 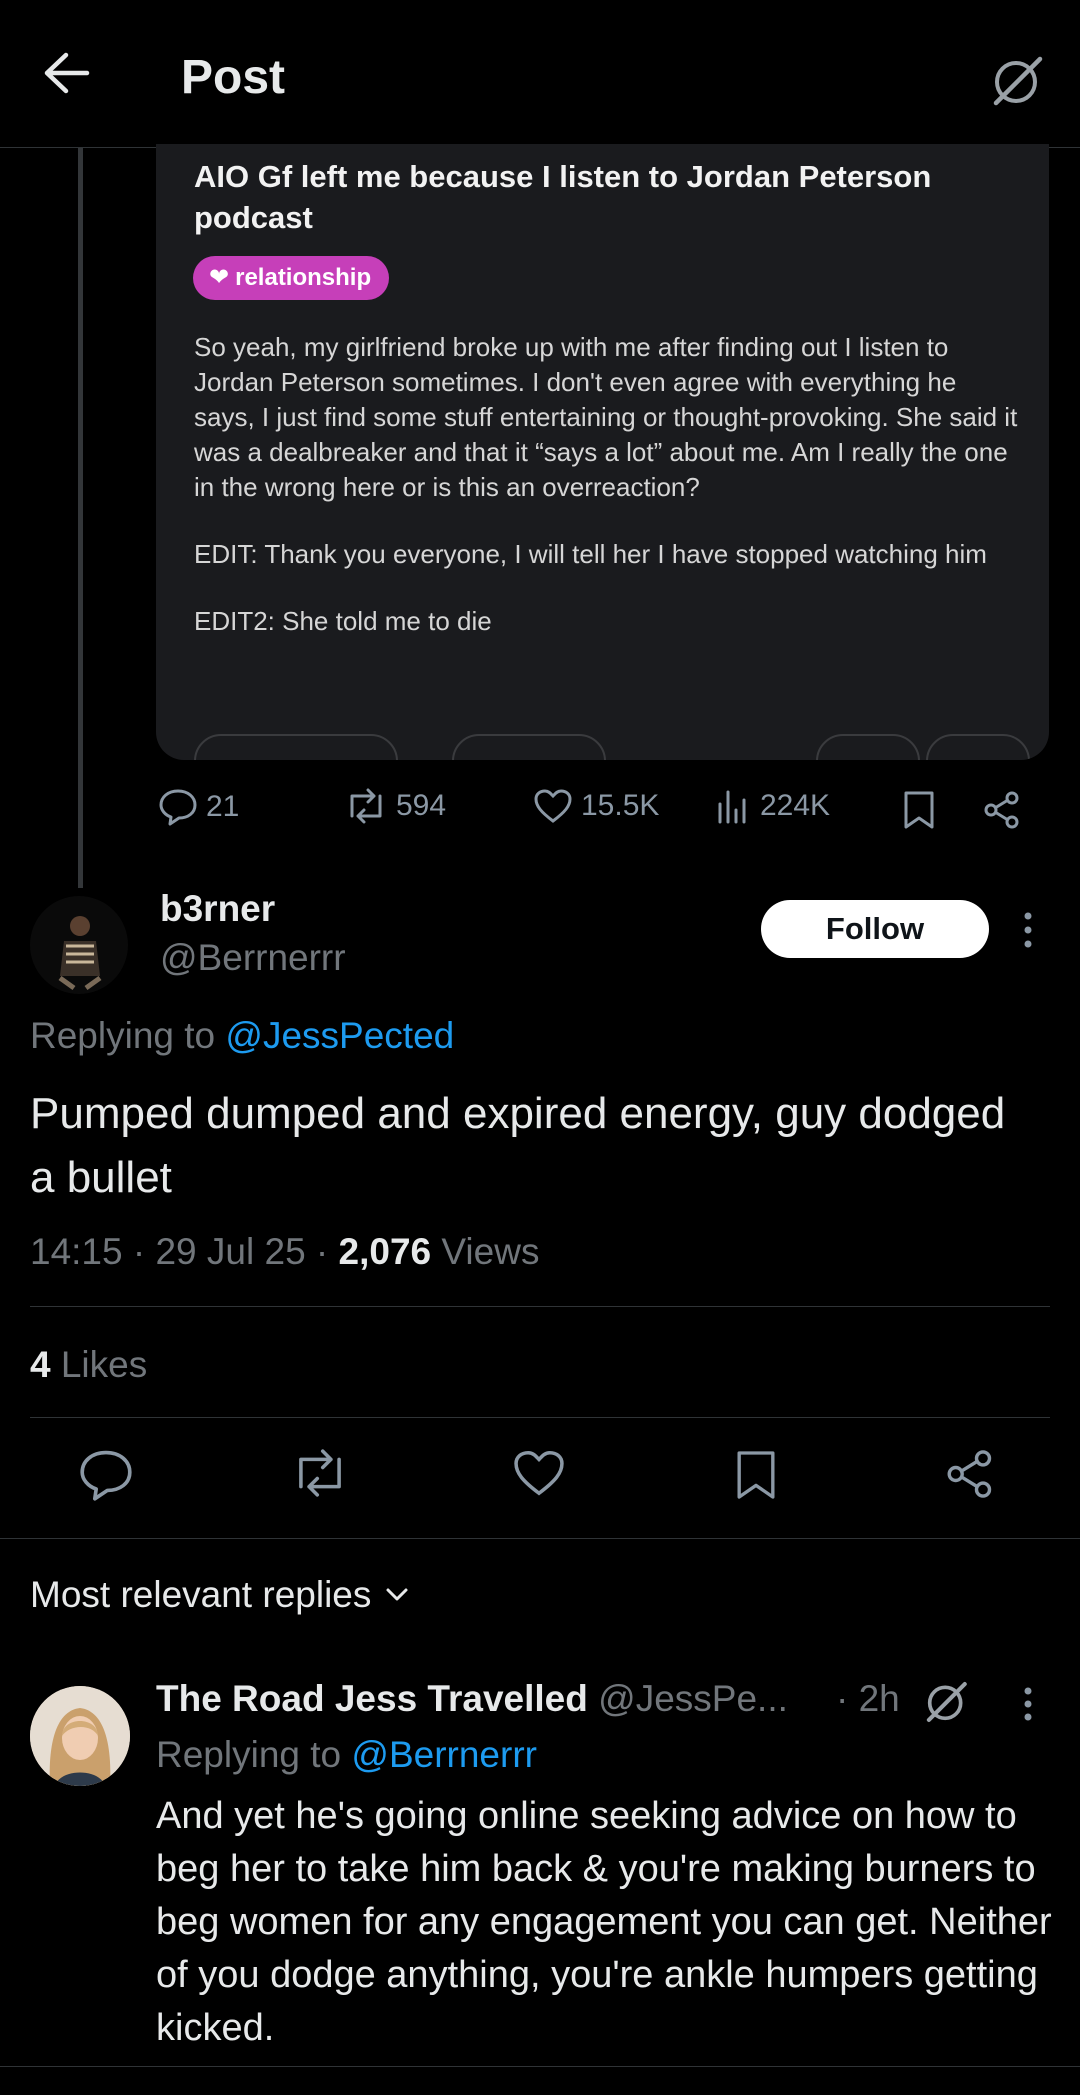 What do you see at coordinates (343, 621) in the screenshot?
I see `embed-edit-2: EDIT2: She told me to die` at bounding box center [343, 621].